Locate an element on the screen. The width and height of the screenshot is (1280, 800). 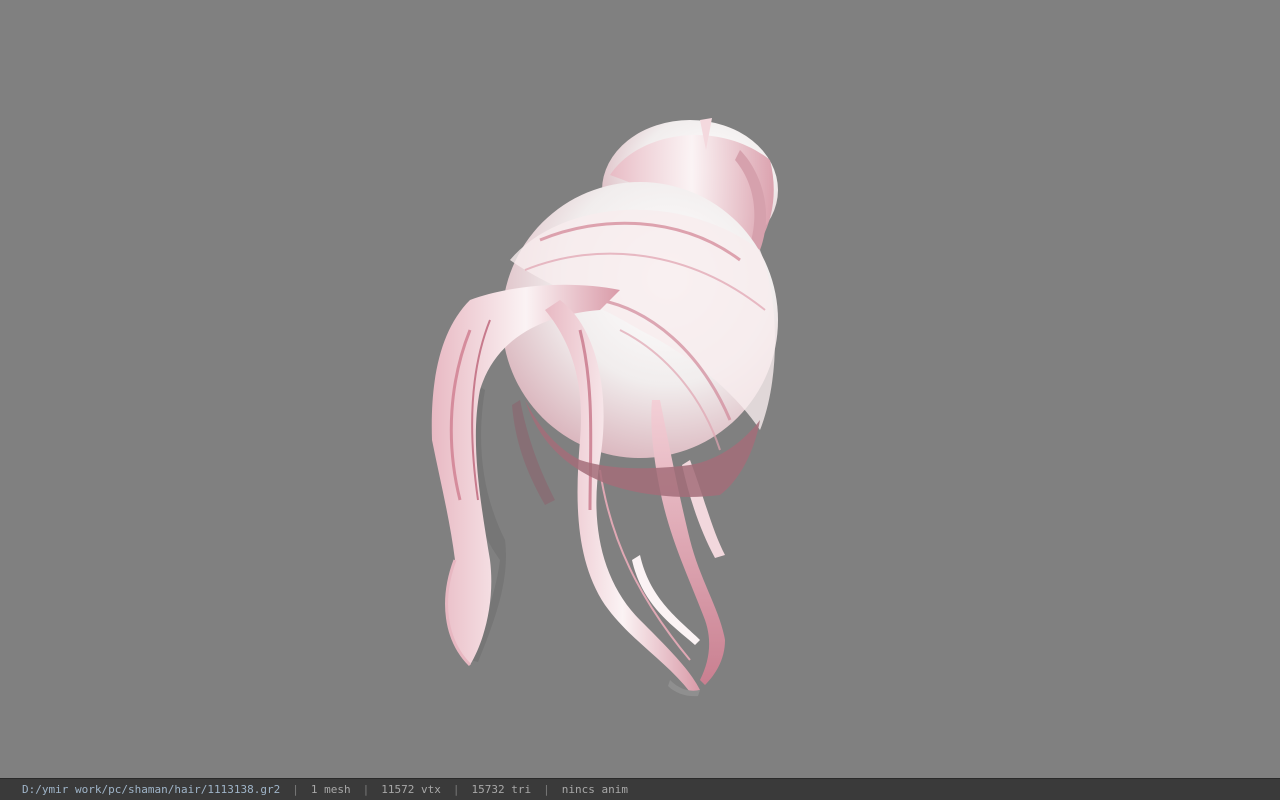
status-triangle-count: 15732 tri is located at coordinates (501, 789).